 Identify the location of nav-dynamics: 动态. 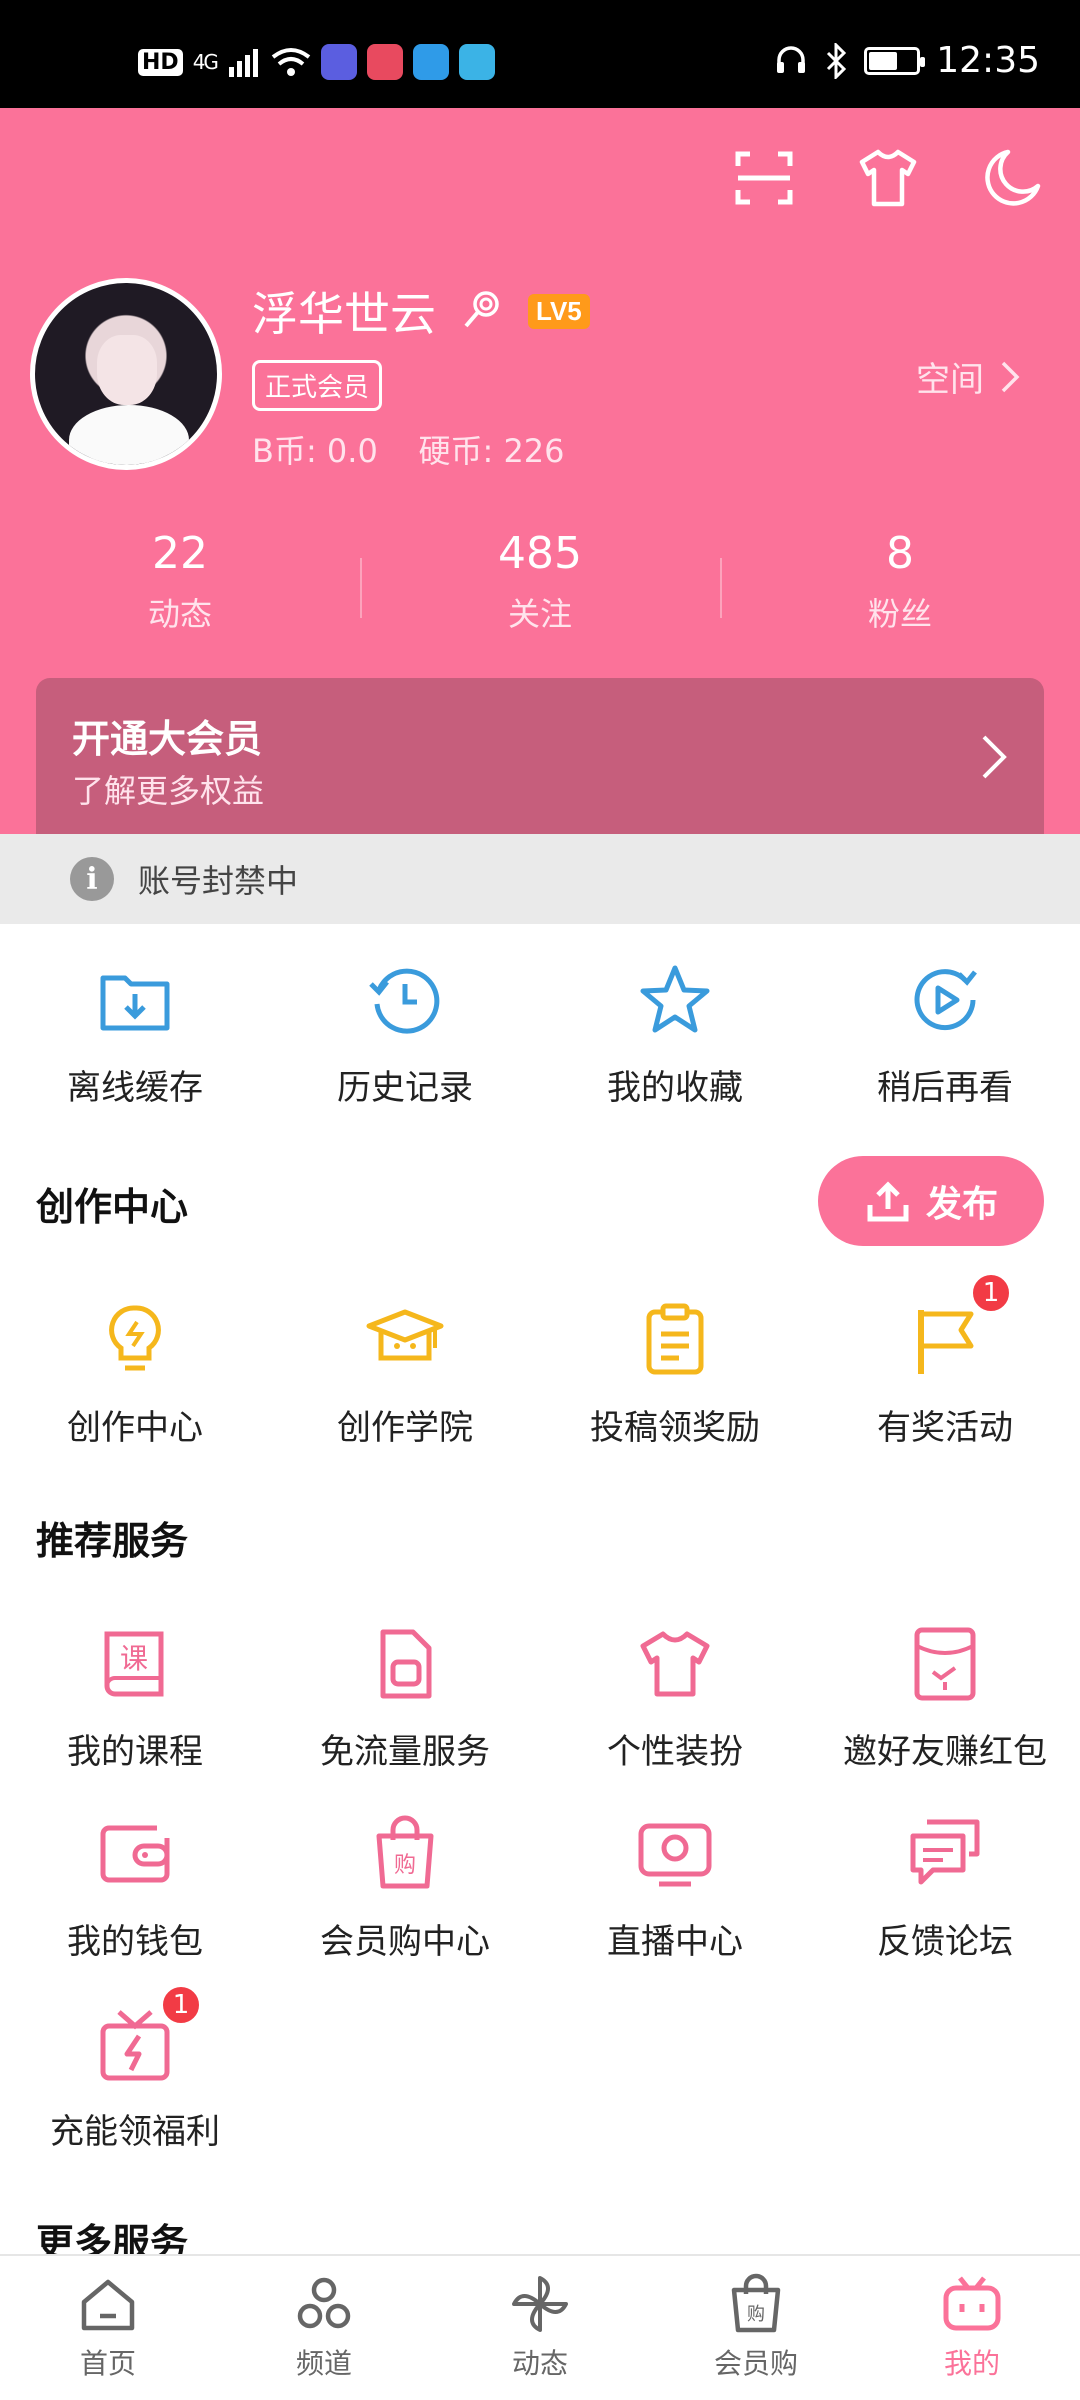
(540, 2328).